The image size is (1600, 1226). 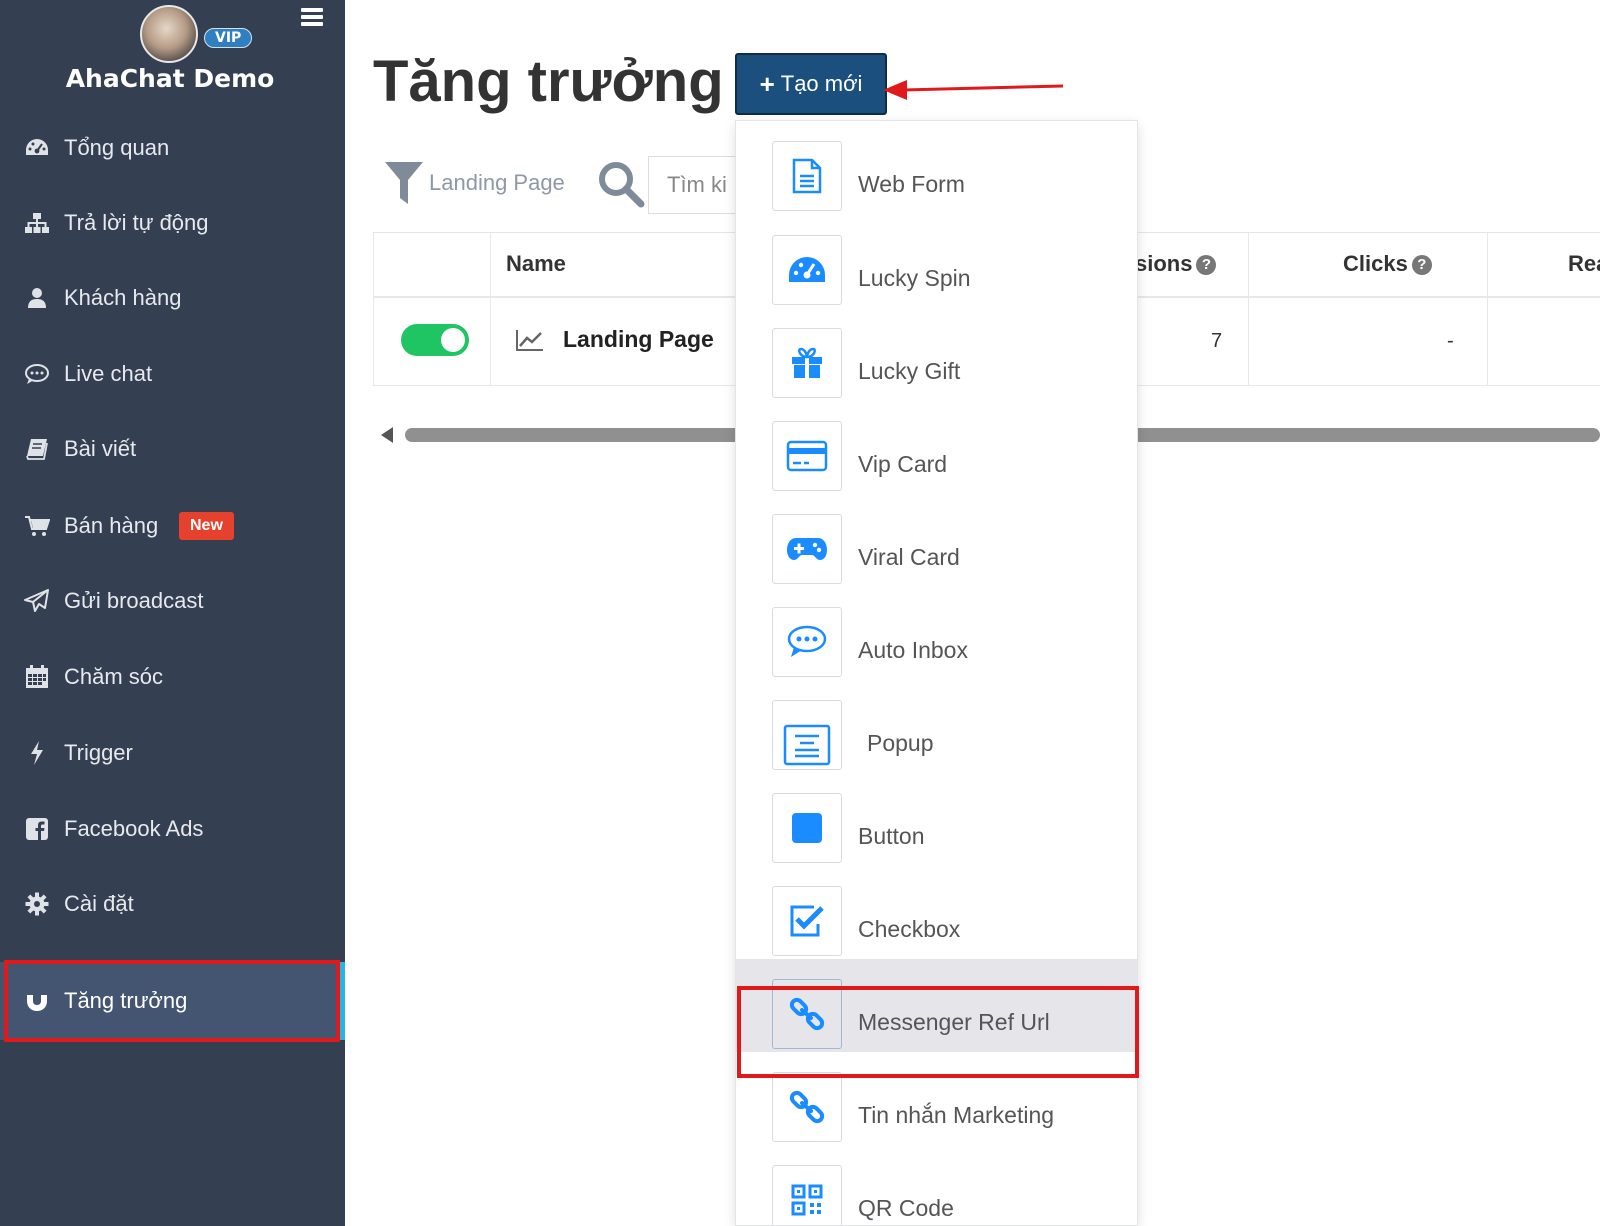 I want to click on dropdown-item-auto-inbox: Auto Inbox, so click(x=936, y=633).